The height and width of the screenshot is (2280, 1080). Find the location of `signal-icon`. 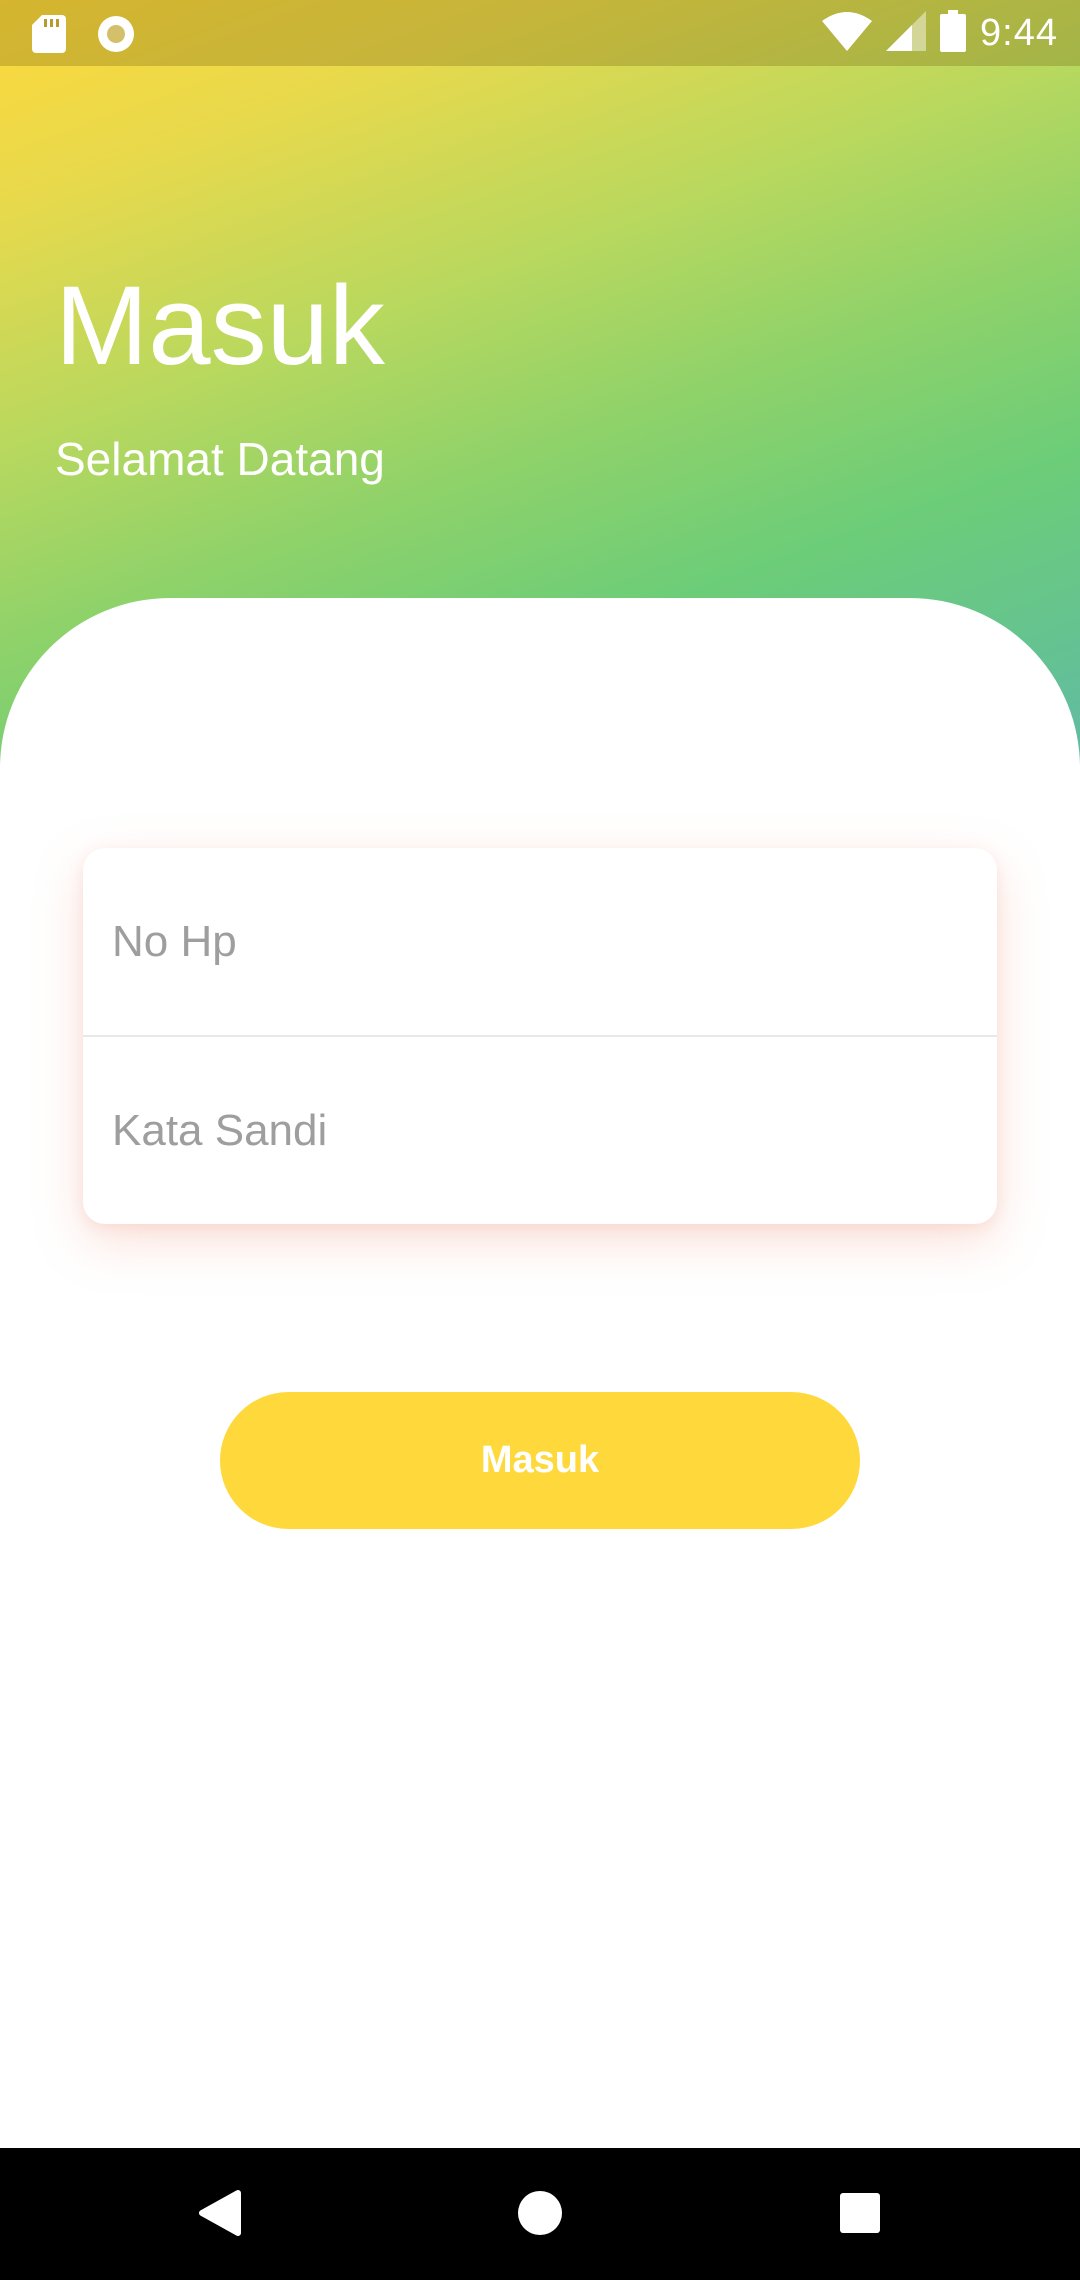

signal-icon is located at coordinates (906, 33).